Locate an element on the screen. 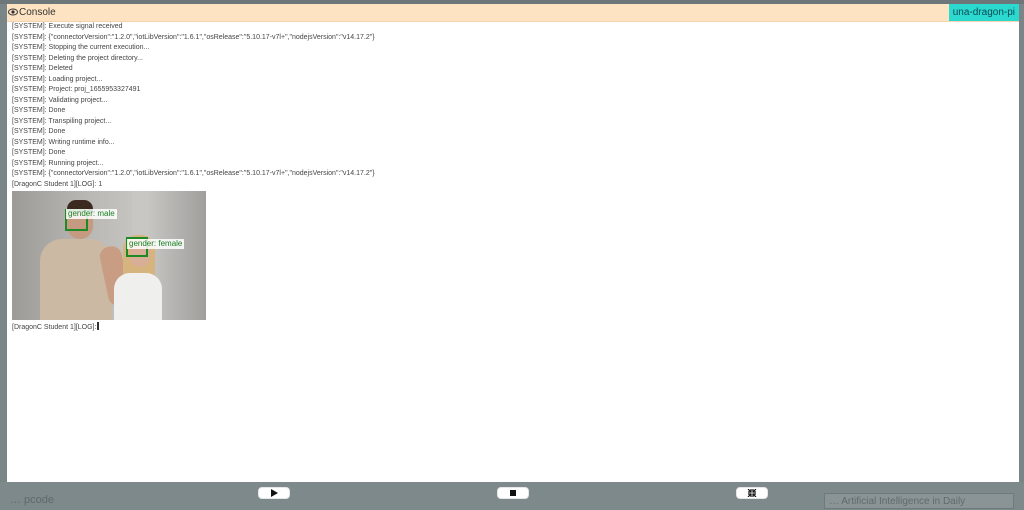 The height and width of the screenshot is (510, 1024). collapse-icon is located at coordinates (752, 493).